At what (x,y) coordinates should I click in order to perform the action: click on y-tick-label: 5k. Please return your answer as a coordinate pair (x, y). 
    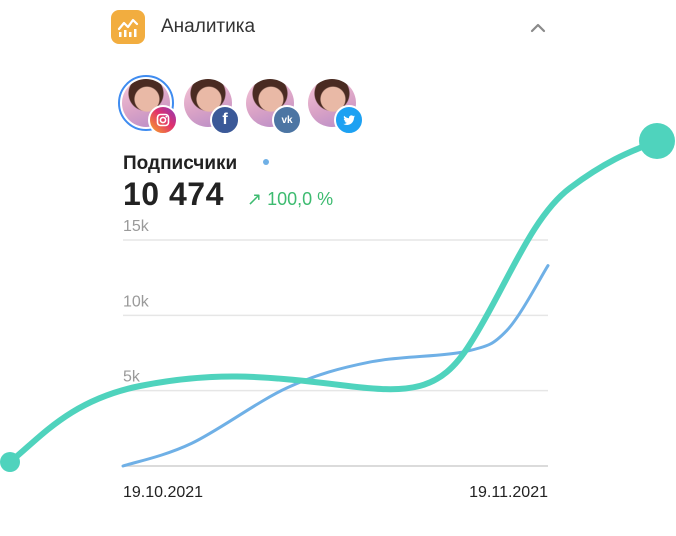
    Looking at the image, I should click on (132, 377).